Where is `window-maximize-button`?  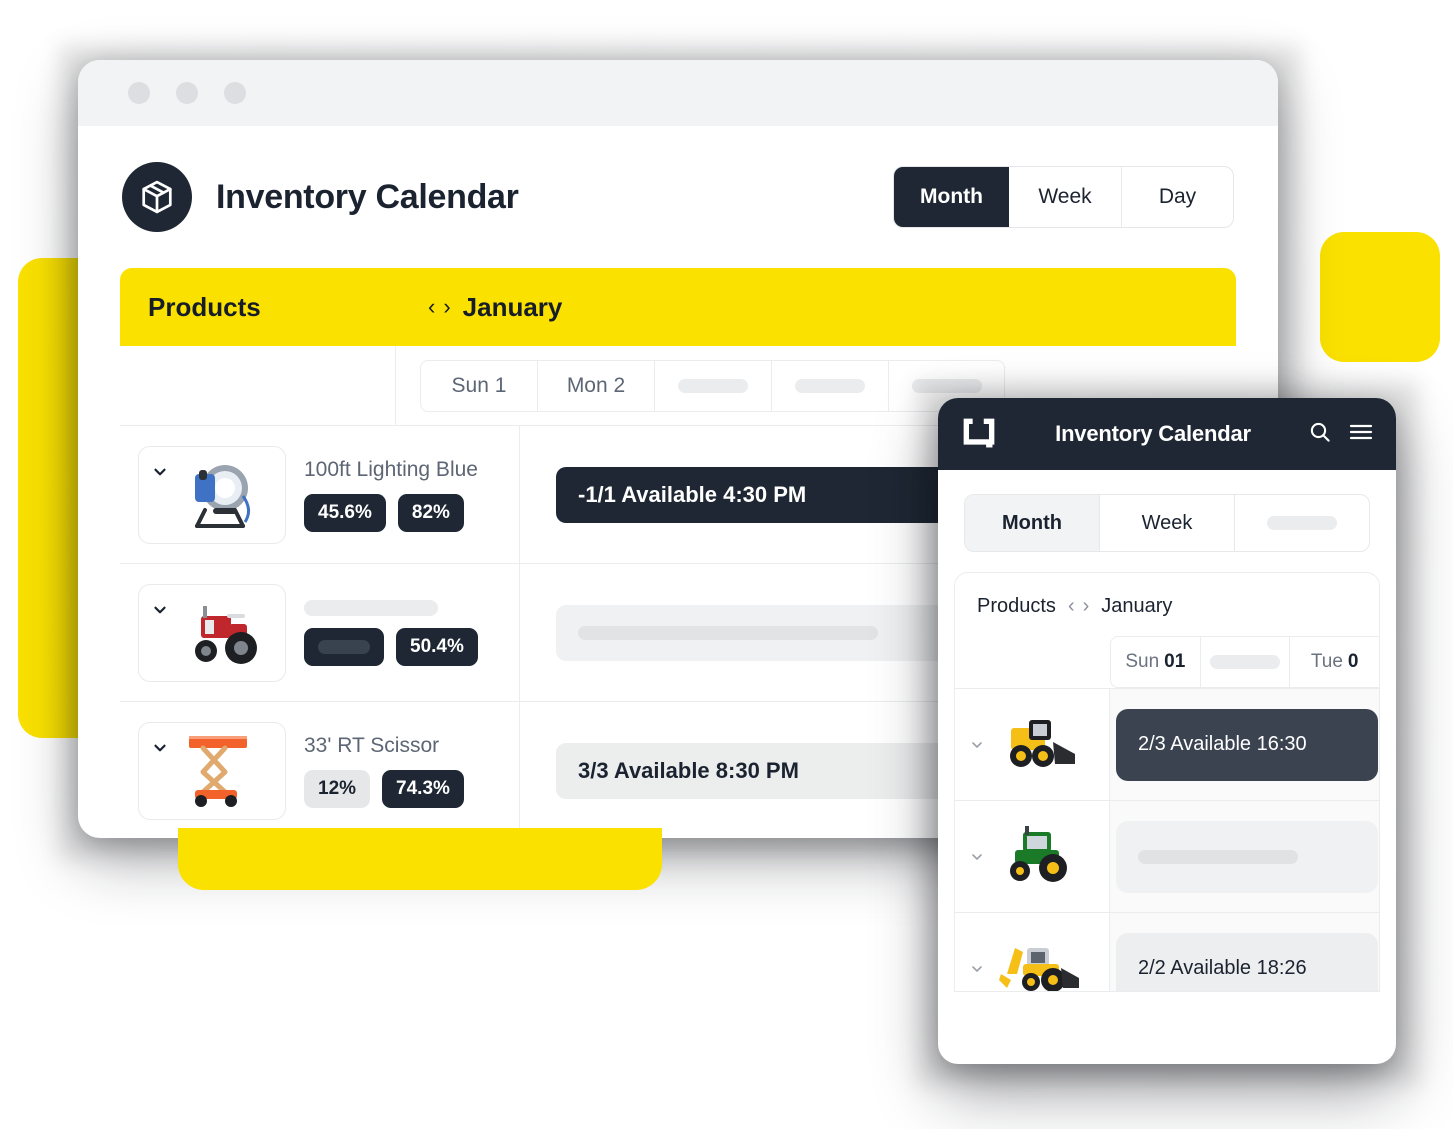
window-maximize-button is located at coordinates (235, 93).